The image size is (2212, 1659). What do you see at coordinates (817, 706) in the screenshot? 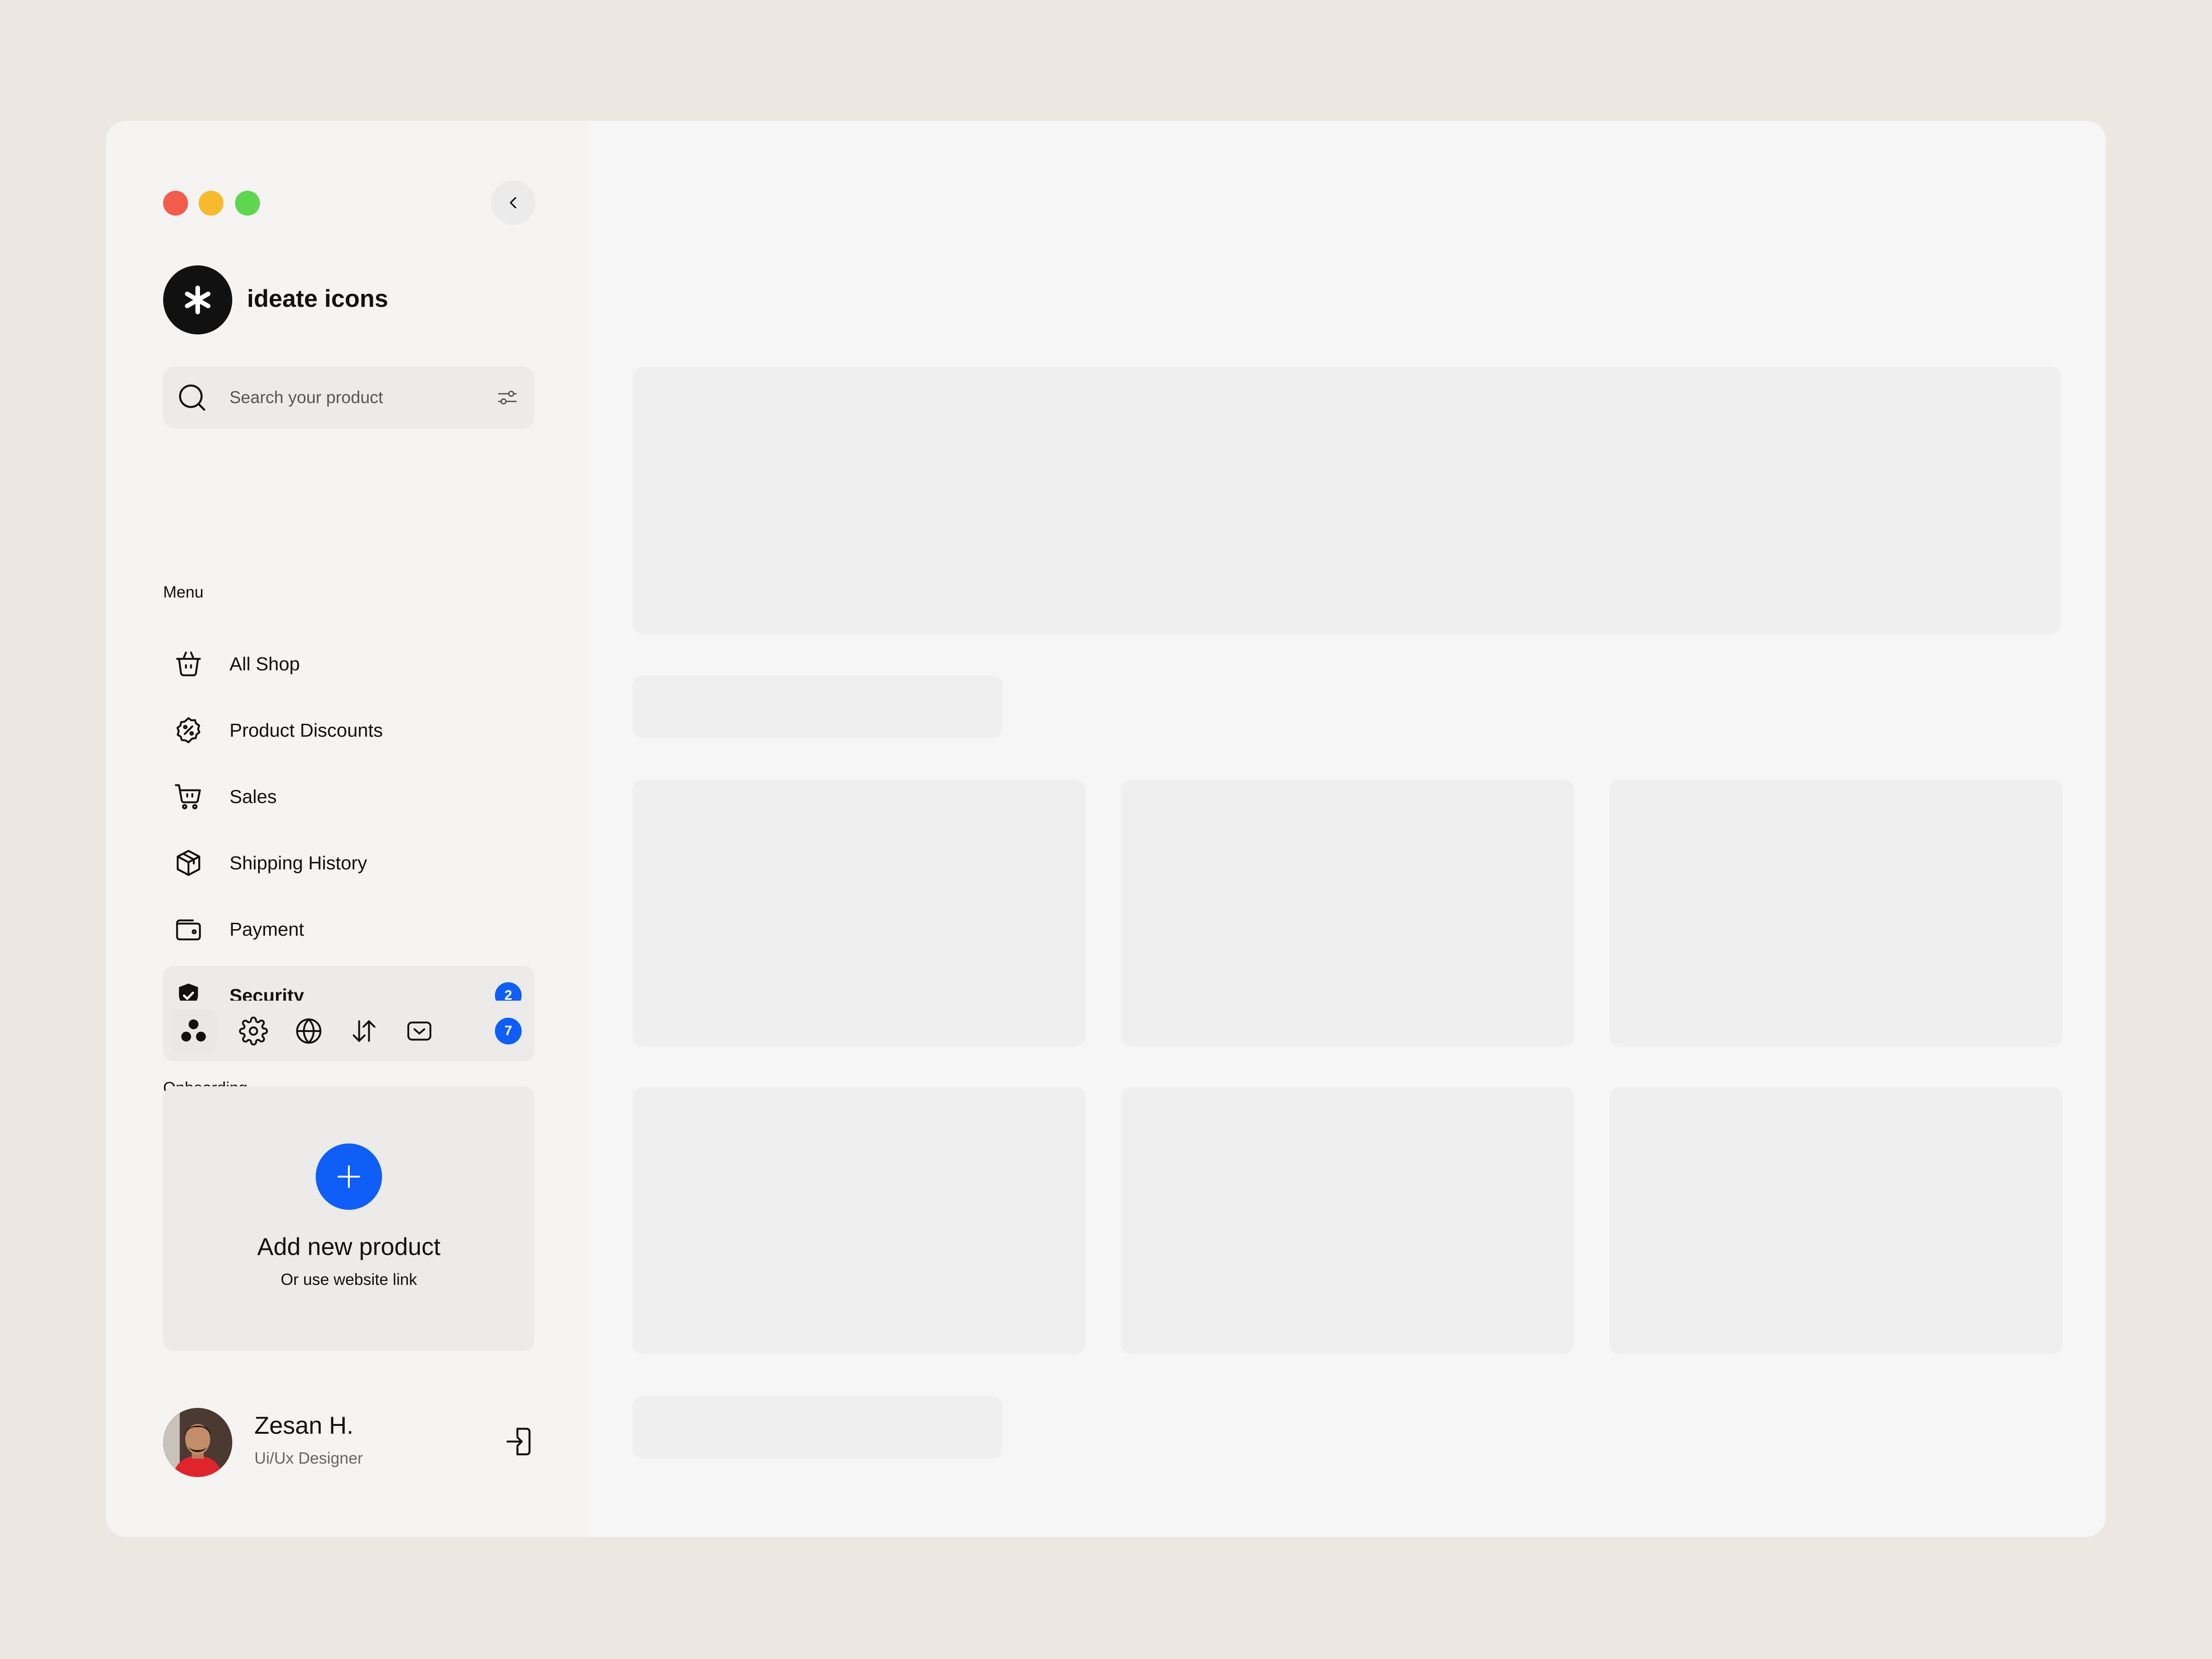
I see `section-title-placeholder` at bounding box center [817, 706].